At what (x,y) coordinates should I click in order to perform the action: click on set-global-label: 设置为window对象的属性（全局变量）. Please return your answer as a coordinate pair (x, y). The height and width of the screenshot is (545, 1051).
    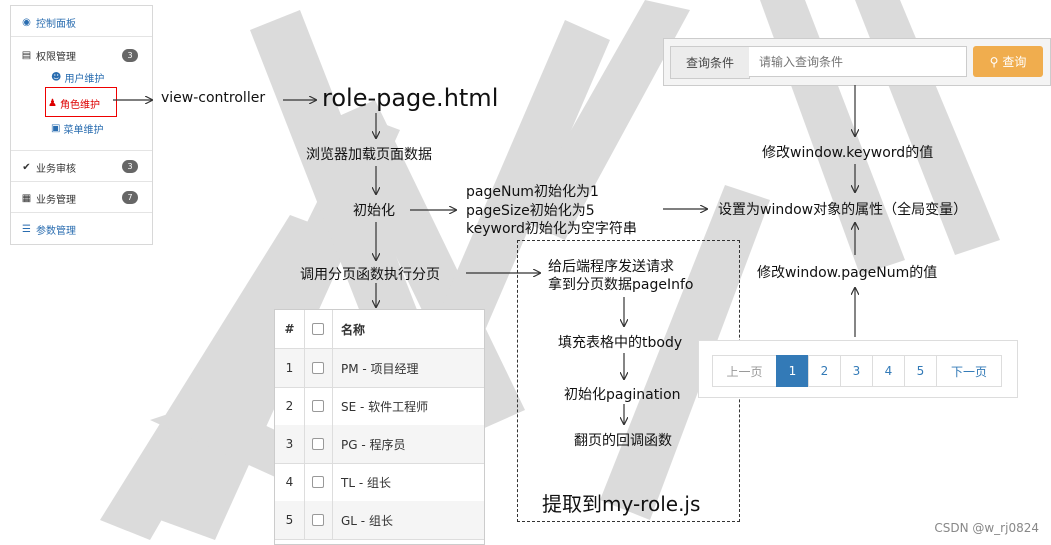
    Looking at the image, I should click on (843, 210).